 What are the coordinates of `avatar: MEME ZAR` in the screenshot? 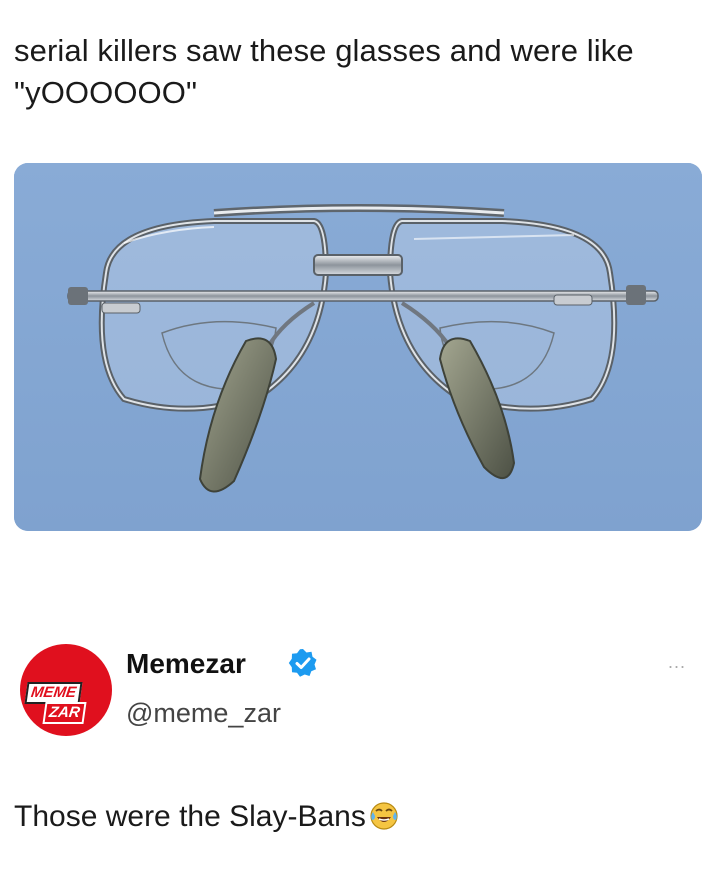 It's located at (66, 690).